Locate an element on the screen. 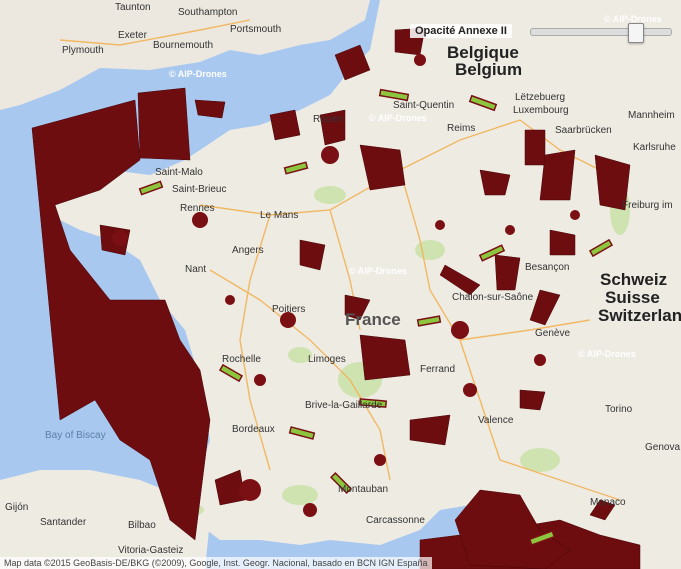 The width and height of the screenshot is (681, 569). city-label: Limoges is located at coordinates (327, 359).